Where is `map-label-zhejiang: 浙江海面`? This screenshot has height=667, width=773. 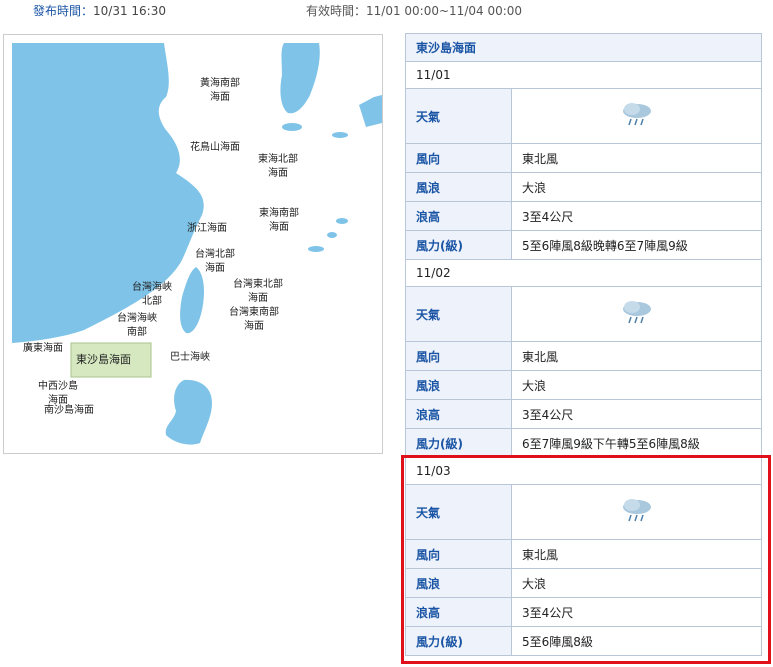 map-label-zhejiang: 浙江海面 is located at coordinates (207, 229).